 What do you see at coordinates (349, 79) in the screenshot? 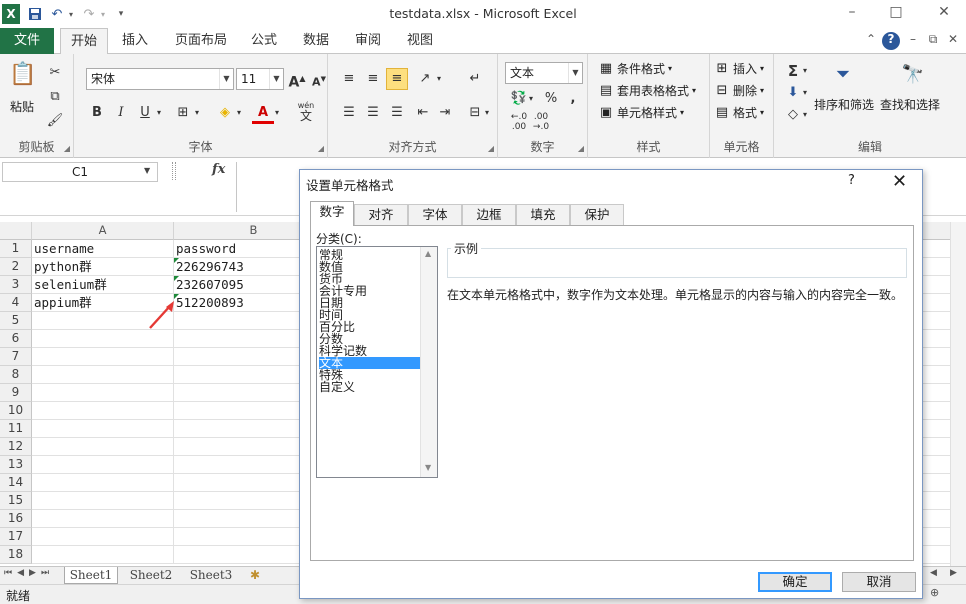
I see `align-top-icon: ≡` at bounding box center [349, 79].